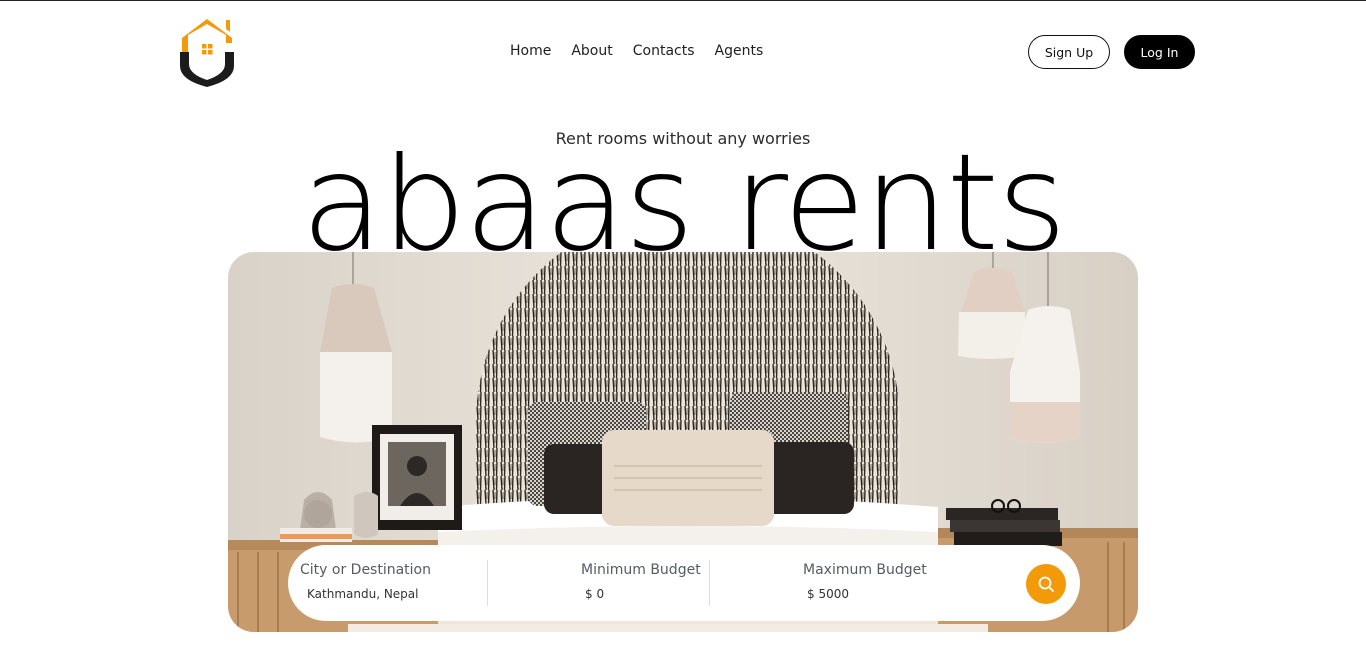 The image size is (1366, 656). I want to click on max-budget-label: Maximum Budget, so click(865, 570).